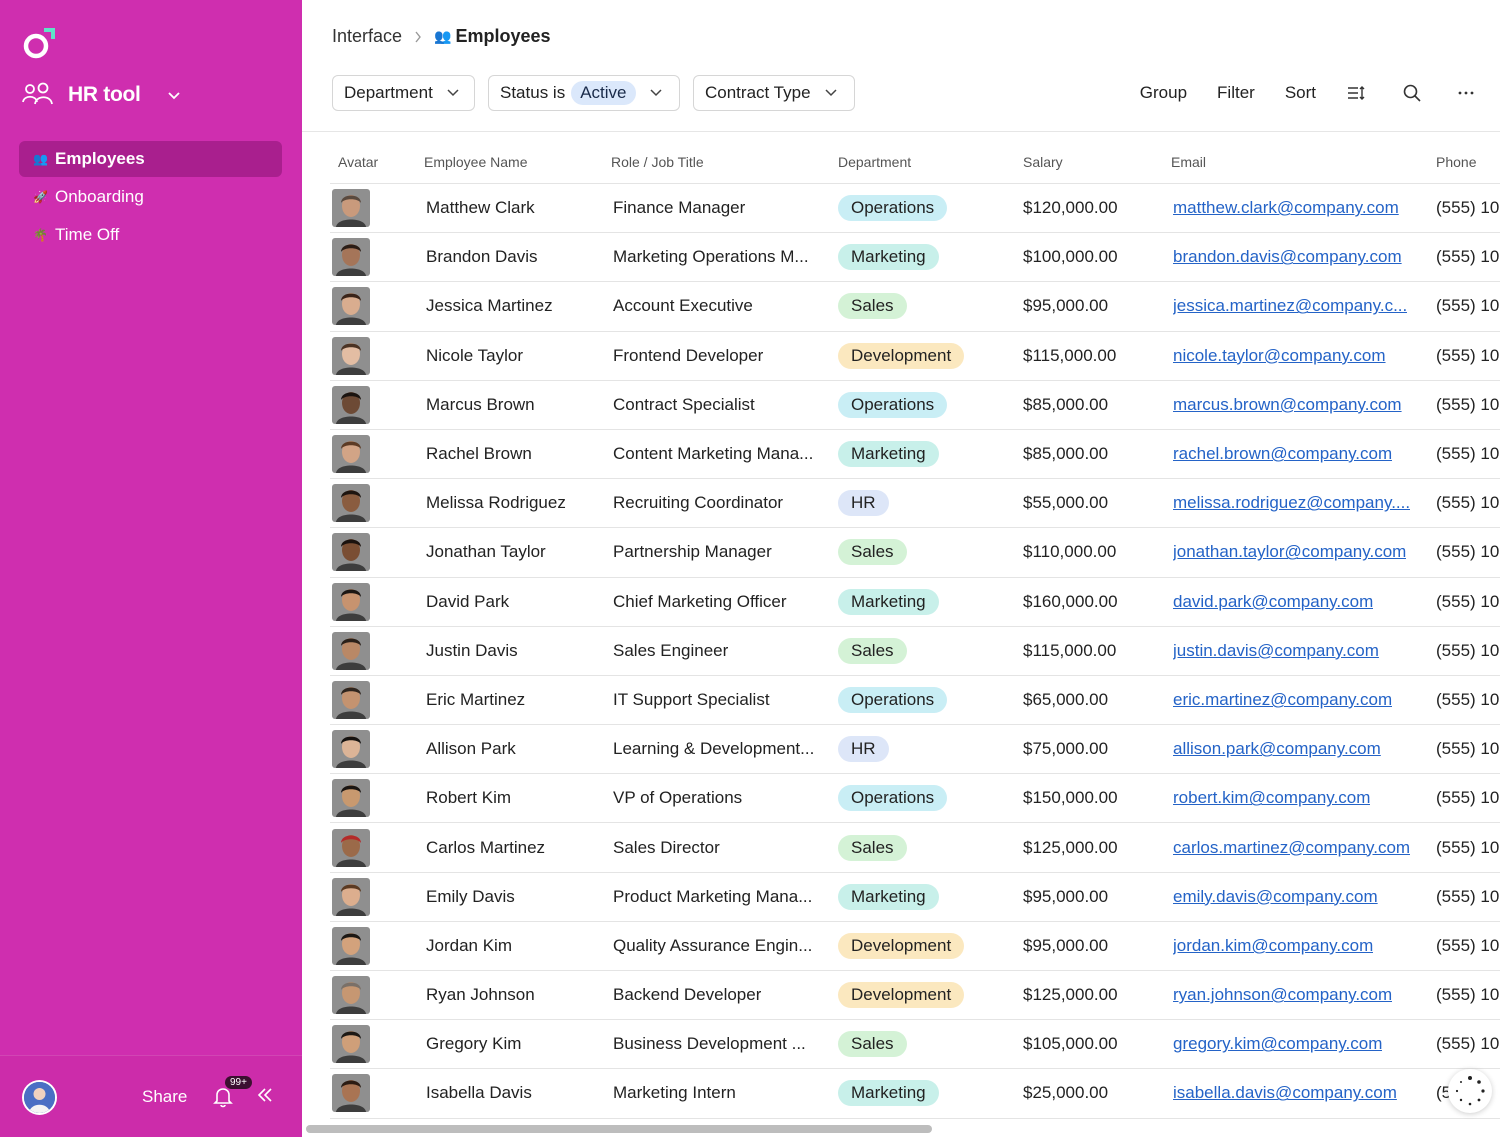 This screenshot has height=1137, width=1500. What do you see at coordinates (150, 197) in the screenshot?
I see `sidebar-item-onboarding: 🚀 Onboarding` at bounding box center [150, 197].